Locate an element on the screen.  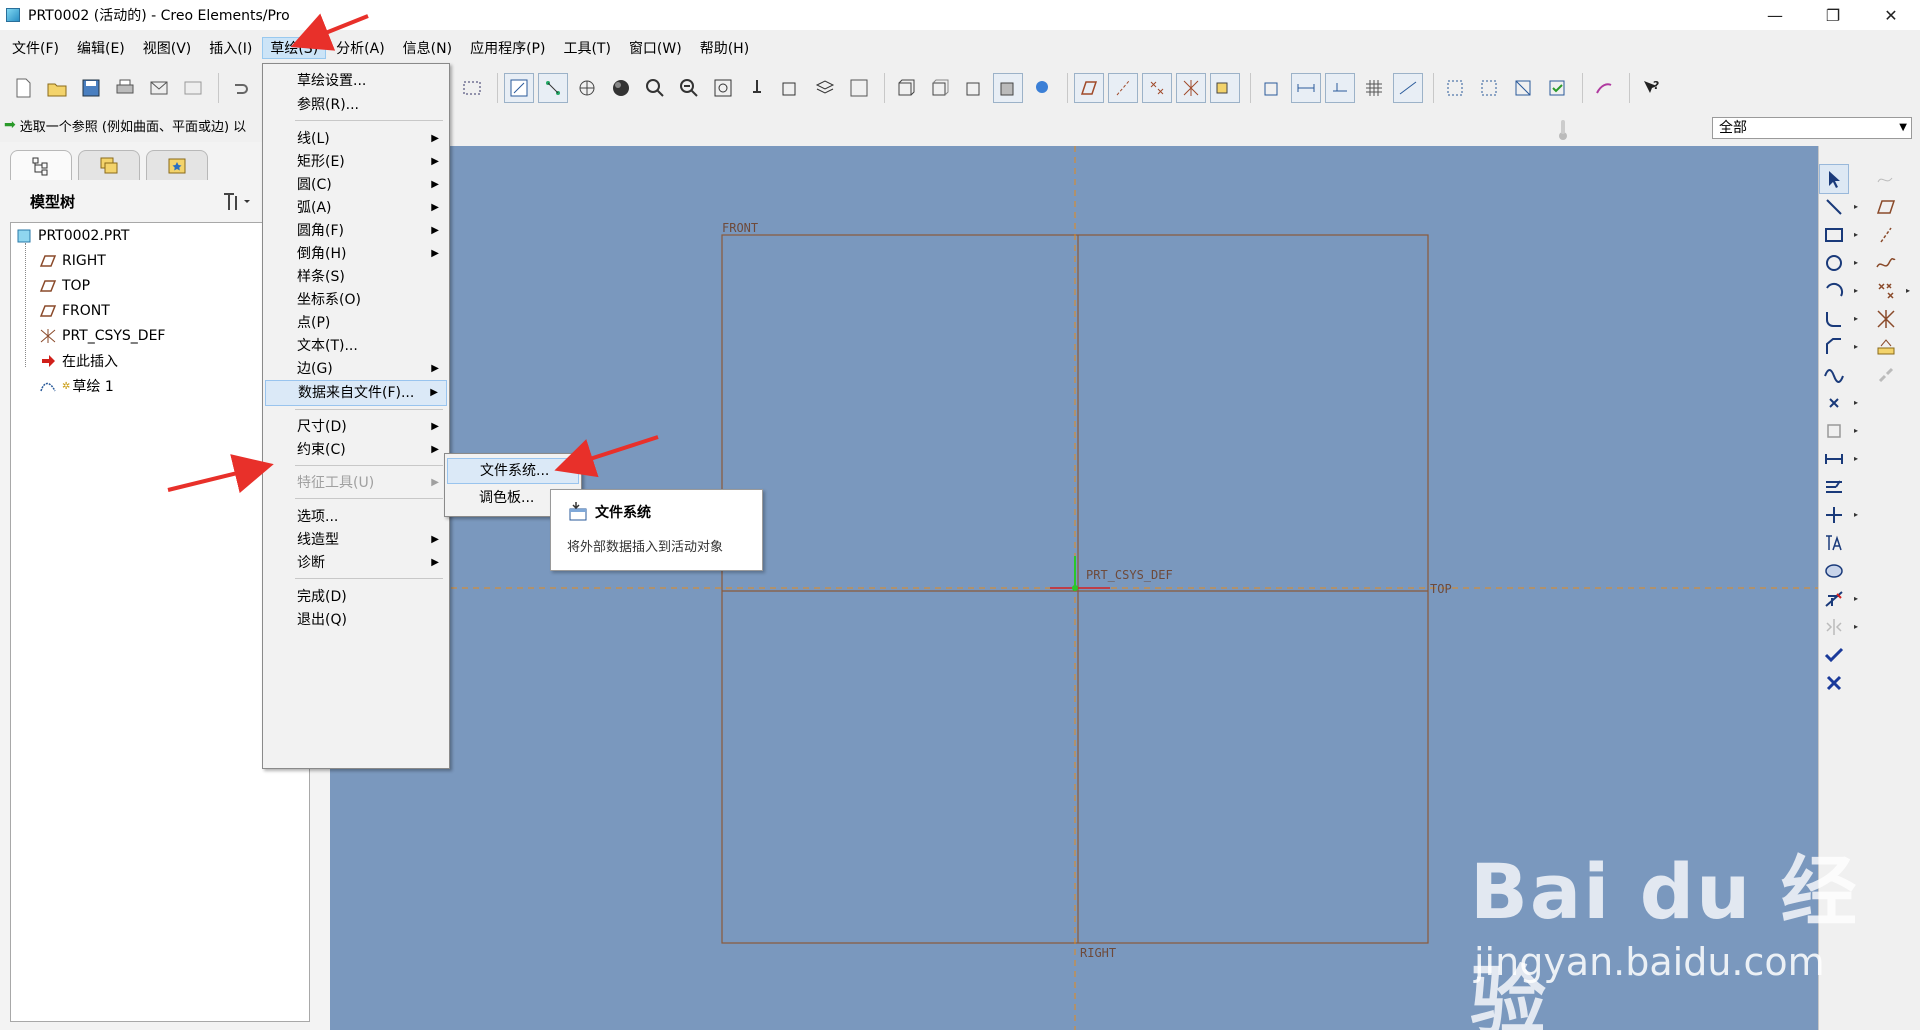
tree-item-sketch: ✲ 草绘 1 is located at coordinates (76, 386).